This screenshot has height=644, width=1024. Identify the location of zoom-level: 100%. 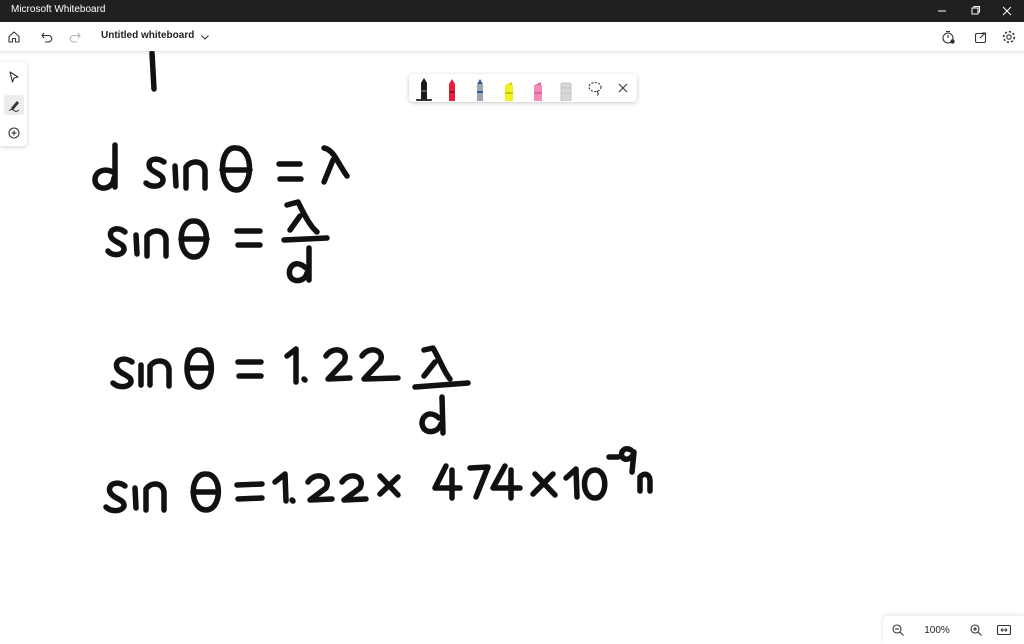
(937, 630).